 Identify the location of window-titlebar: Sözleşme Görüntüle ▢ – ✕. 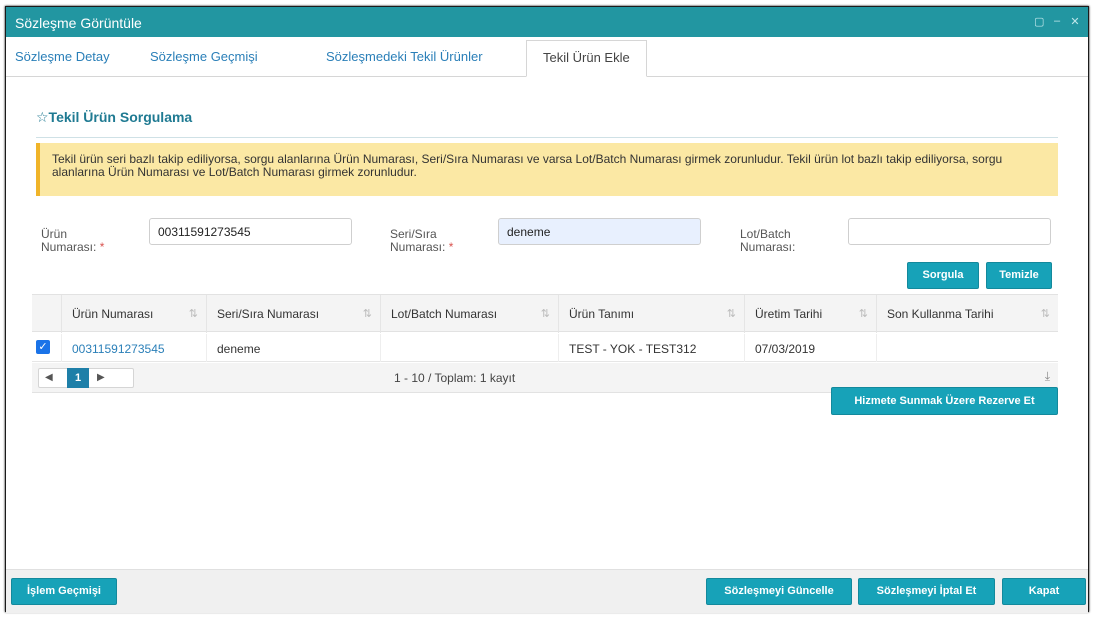
(547, 22).